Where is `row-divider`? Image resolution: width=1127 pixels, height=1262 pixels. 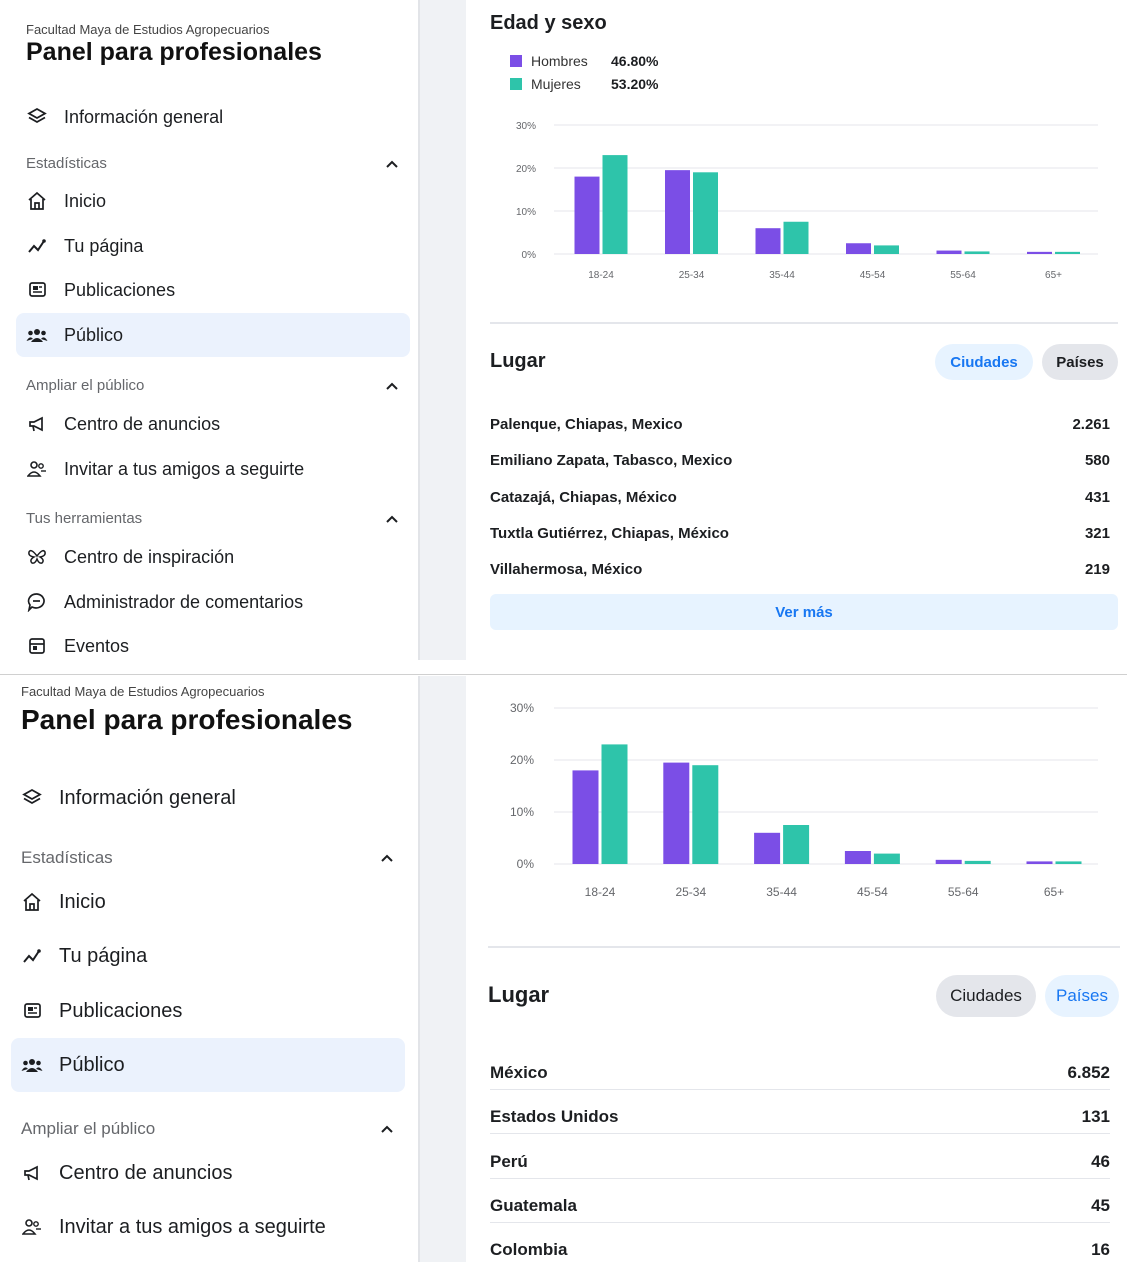 row-divider is located at coordinates (800, 1133).